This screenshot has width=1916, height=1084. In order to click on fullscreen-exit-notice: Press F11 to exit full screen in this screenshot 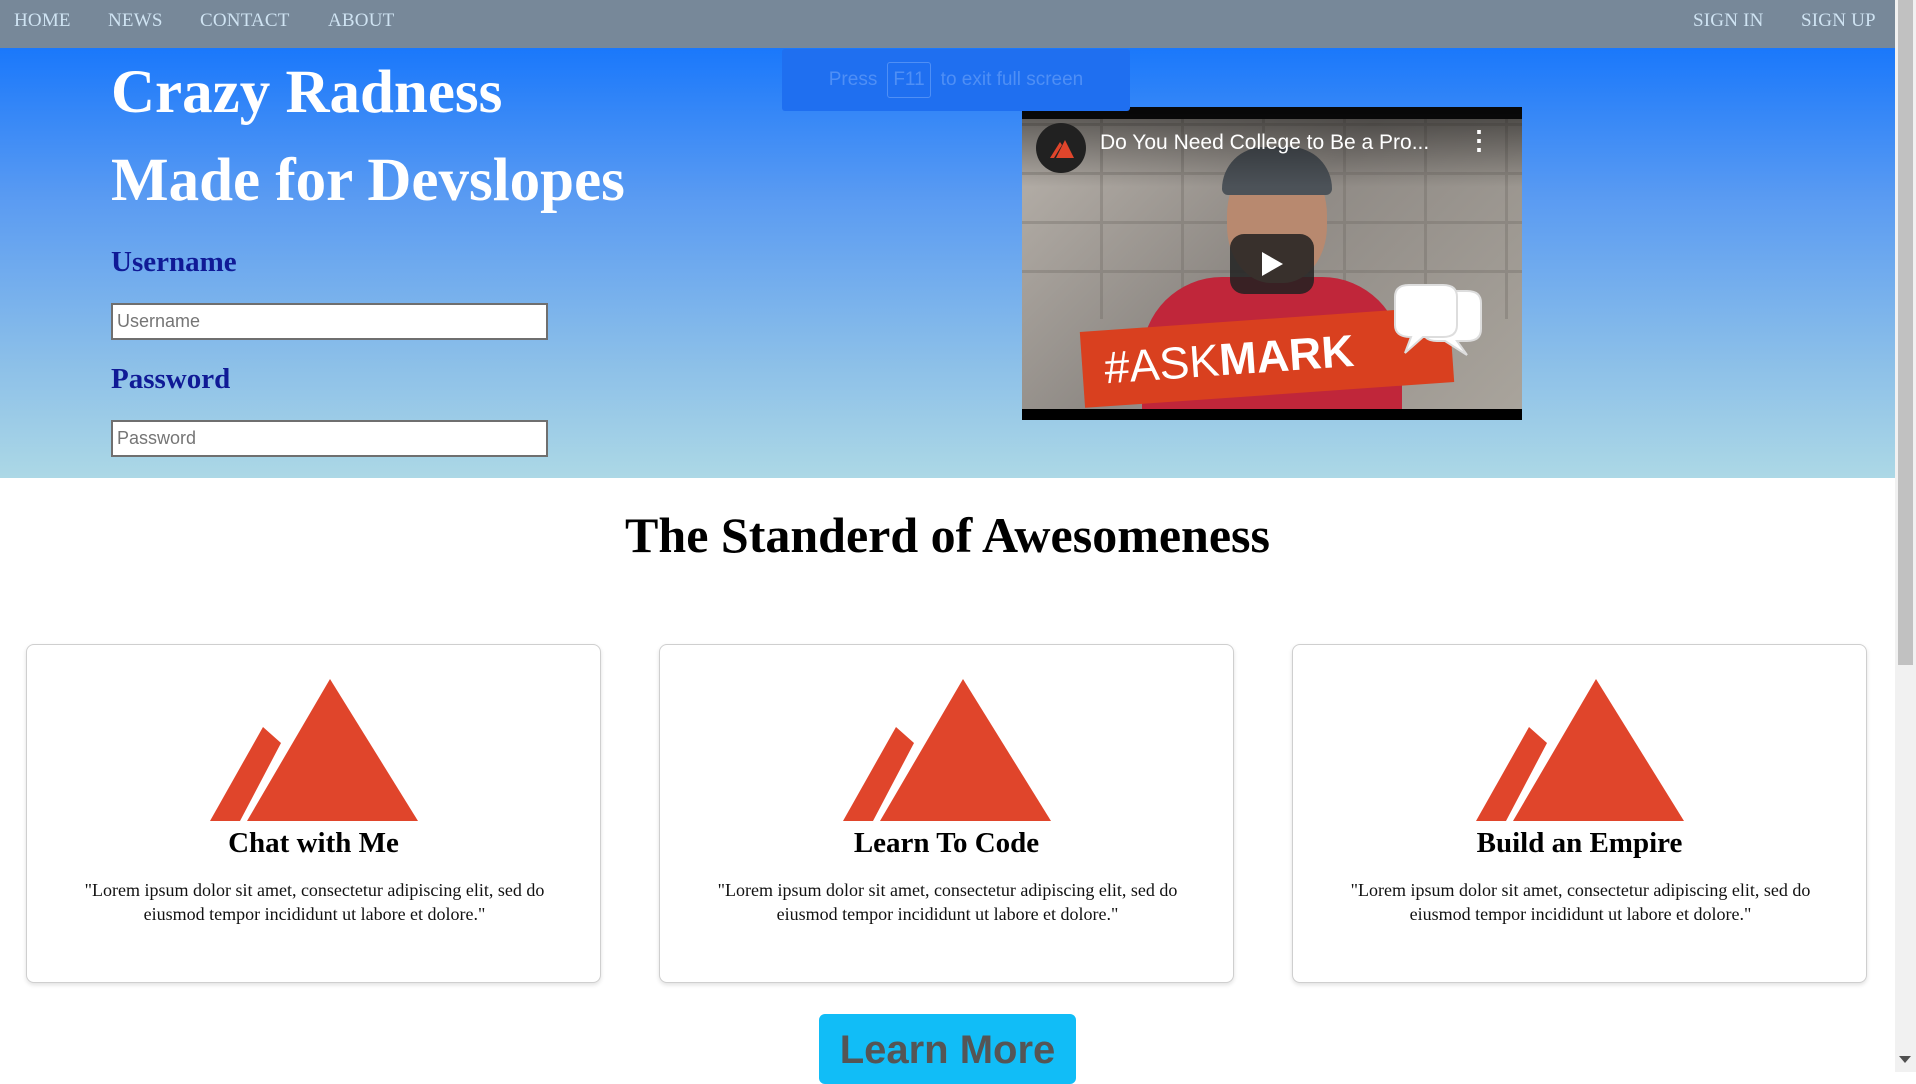, I will do `click(956, 80)`.